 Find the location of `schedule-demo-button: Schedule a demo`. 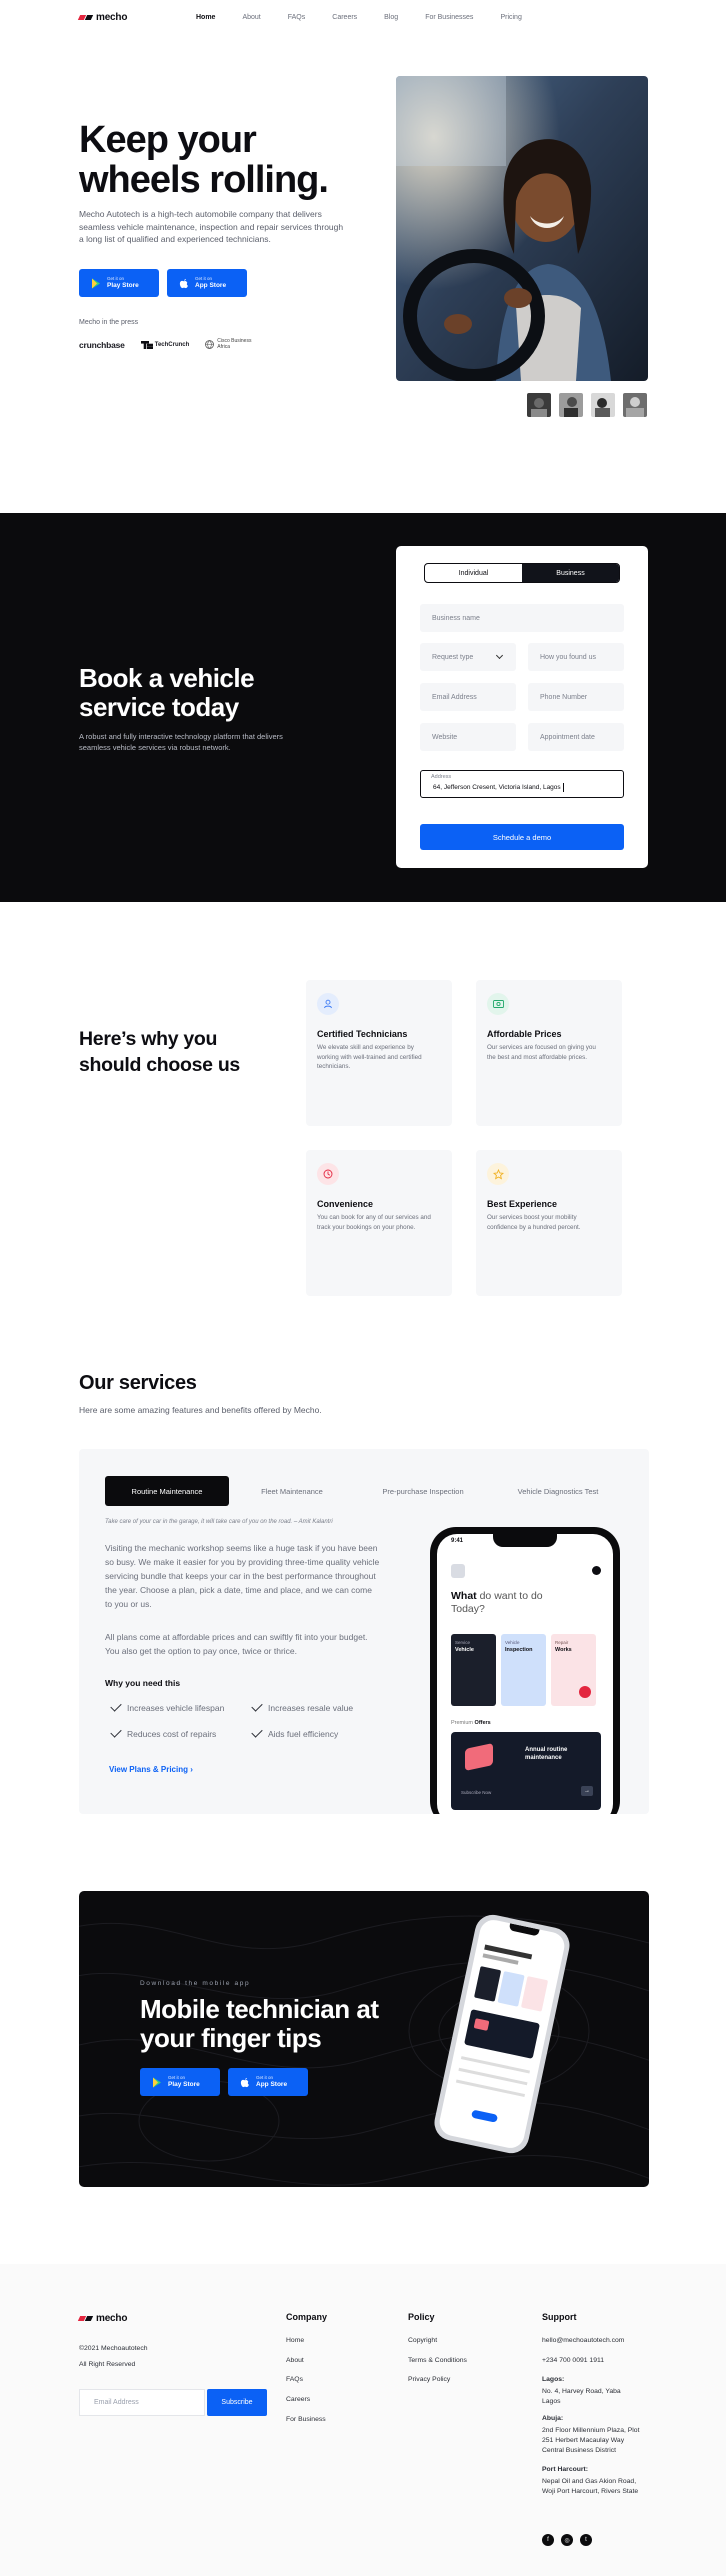

schedule-demo-button: Schedule a demo is located at coordinates (522, 837).